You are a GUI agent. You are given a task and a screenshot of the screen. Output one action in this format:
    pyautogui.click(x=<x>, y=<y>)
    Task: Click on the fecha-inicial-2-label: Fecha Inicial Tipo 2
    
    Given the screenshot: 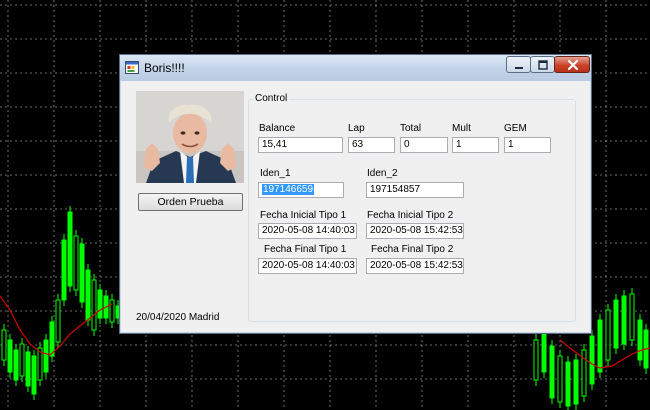 What is the action you would take?
    pyautogui.click(x=410, y=215)
    